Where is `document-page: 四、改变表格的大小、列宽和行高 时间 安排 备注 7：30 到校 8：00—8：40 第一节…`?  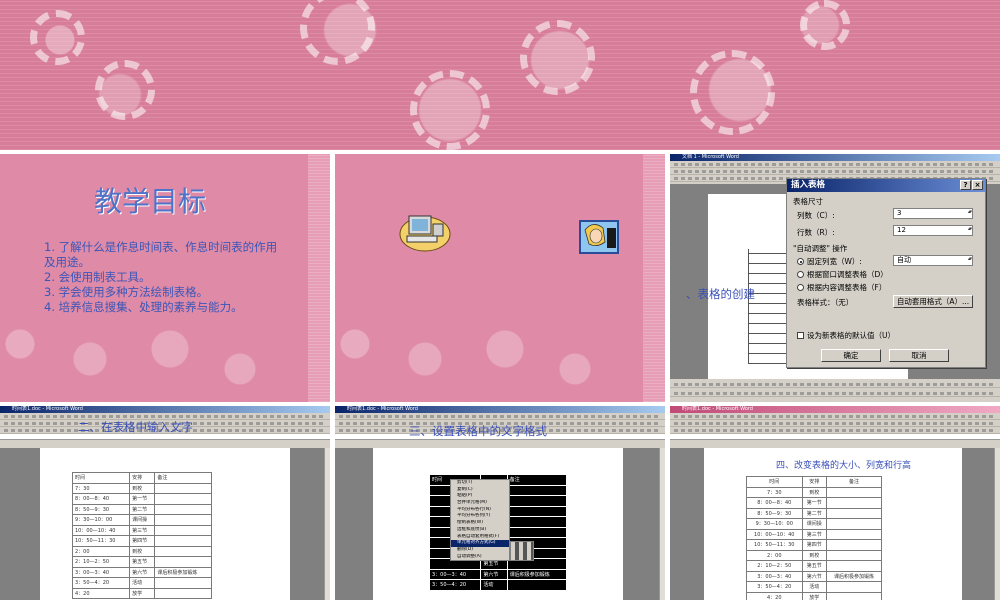
document-page: 四、改变表格的大小、列宽和行高 时间 安排 备注 7：30 到校 8：00—8：40 第一节… is located at coordinates (833, 524).